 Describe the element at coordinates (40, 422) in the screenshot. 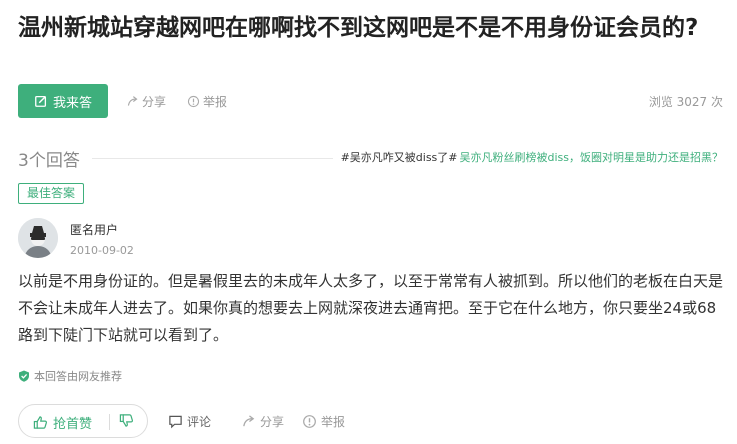

I see `thumbs-up-icon` at that location.